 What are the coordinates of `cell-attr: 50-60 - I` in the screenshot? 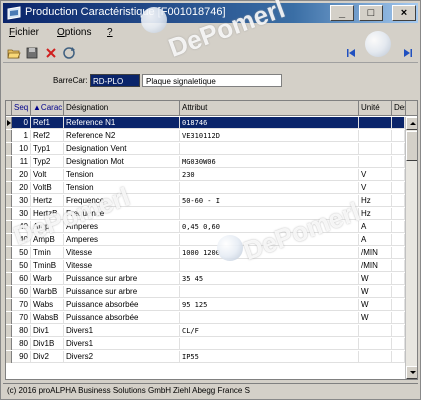 It's located at (269, 201).